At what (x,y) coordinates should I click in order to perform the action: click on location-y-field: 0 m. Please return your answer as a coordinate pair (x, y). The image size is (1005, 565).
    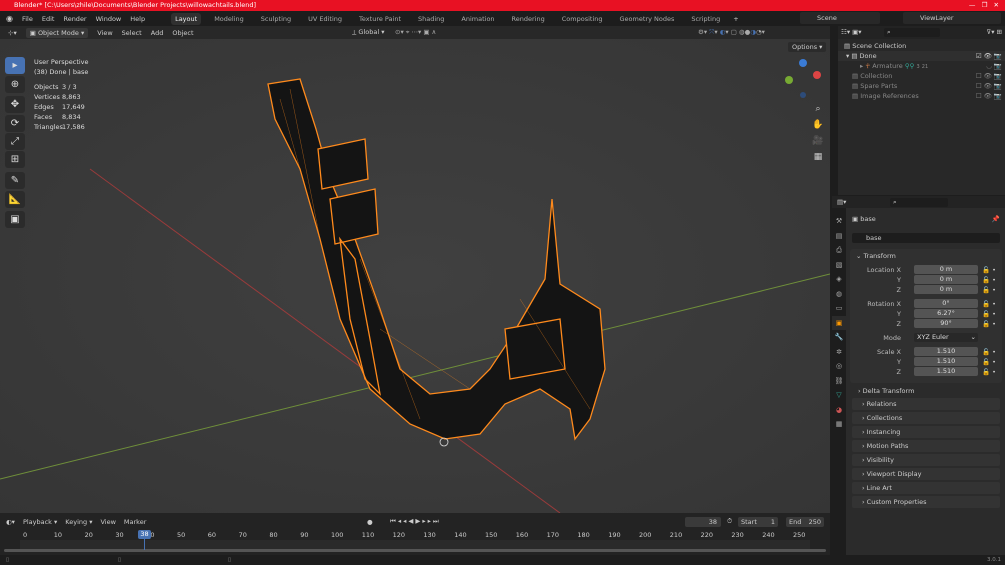
    Looking at the image, I should click on (946, 279).